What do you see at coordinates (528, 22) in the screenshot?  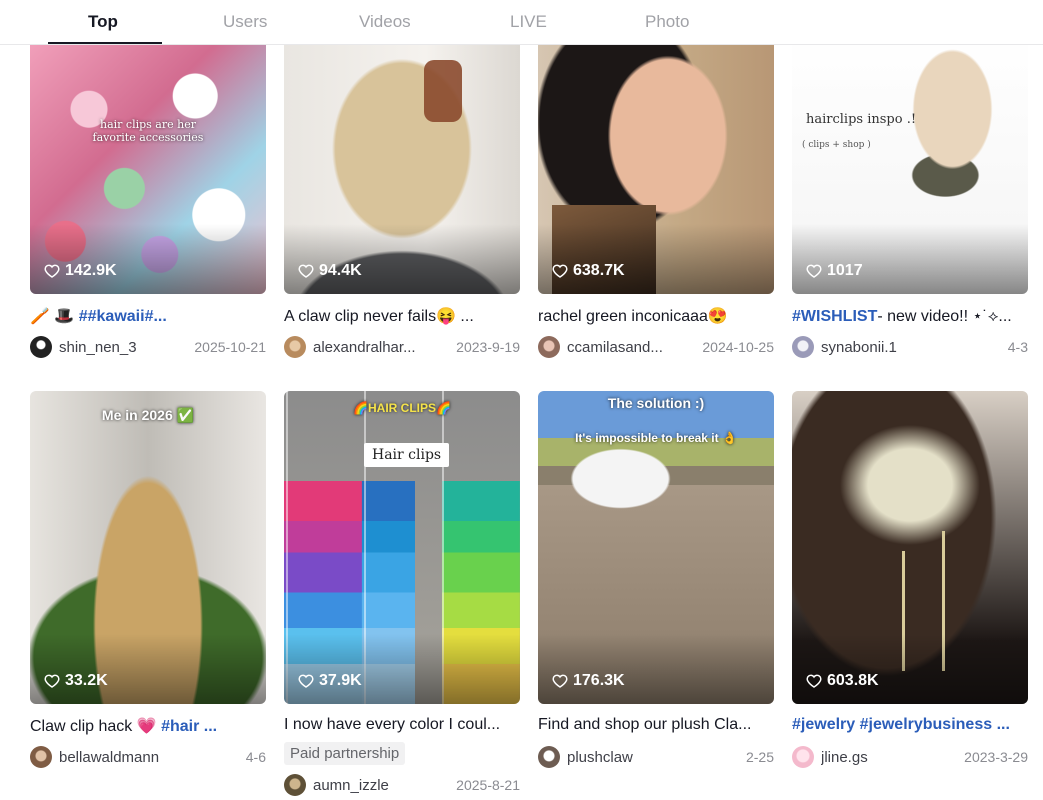 I see `tab-live: LIVE` at bounding box center [528, 22].